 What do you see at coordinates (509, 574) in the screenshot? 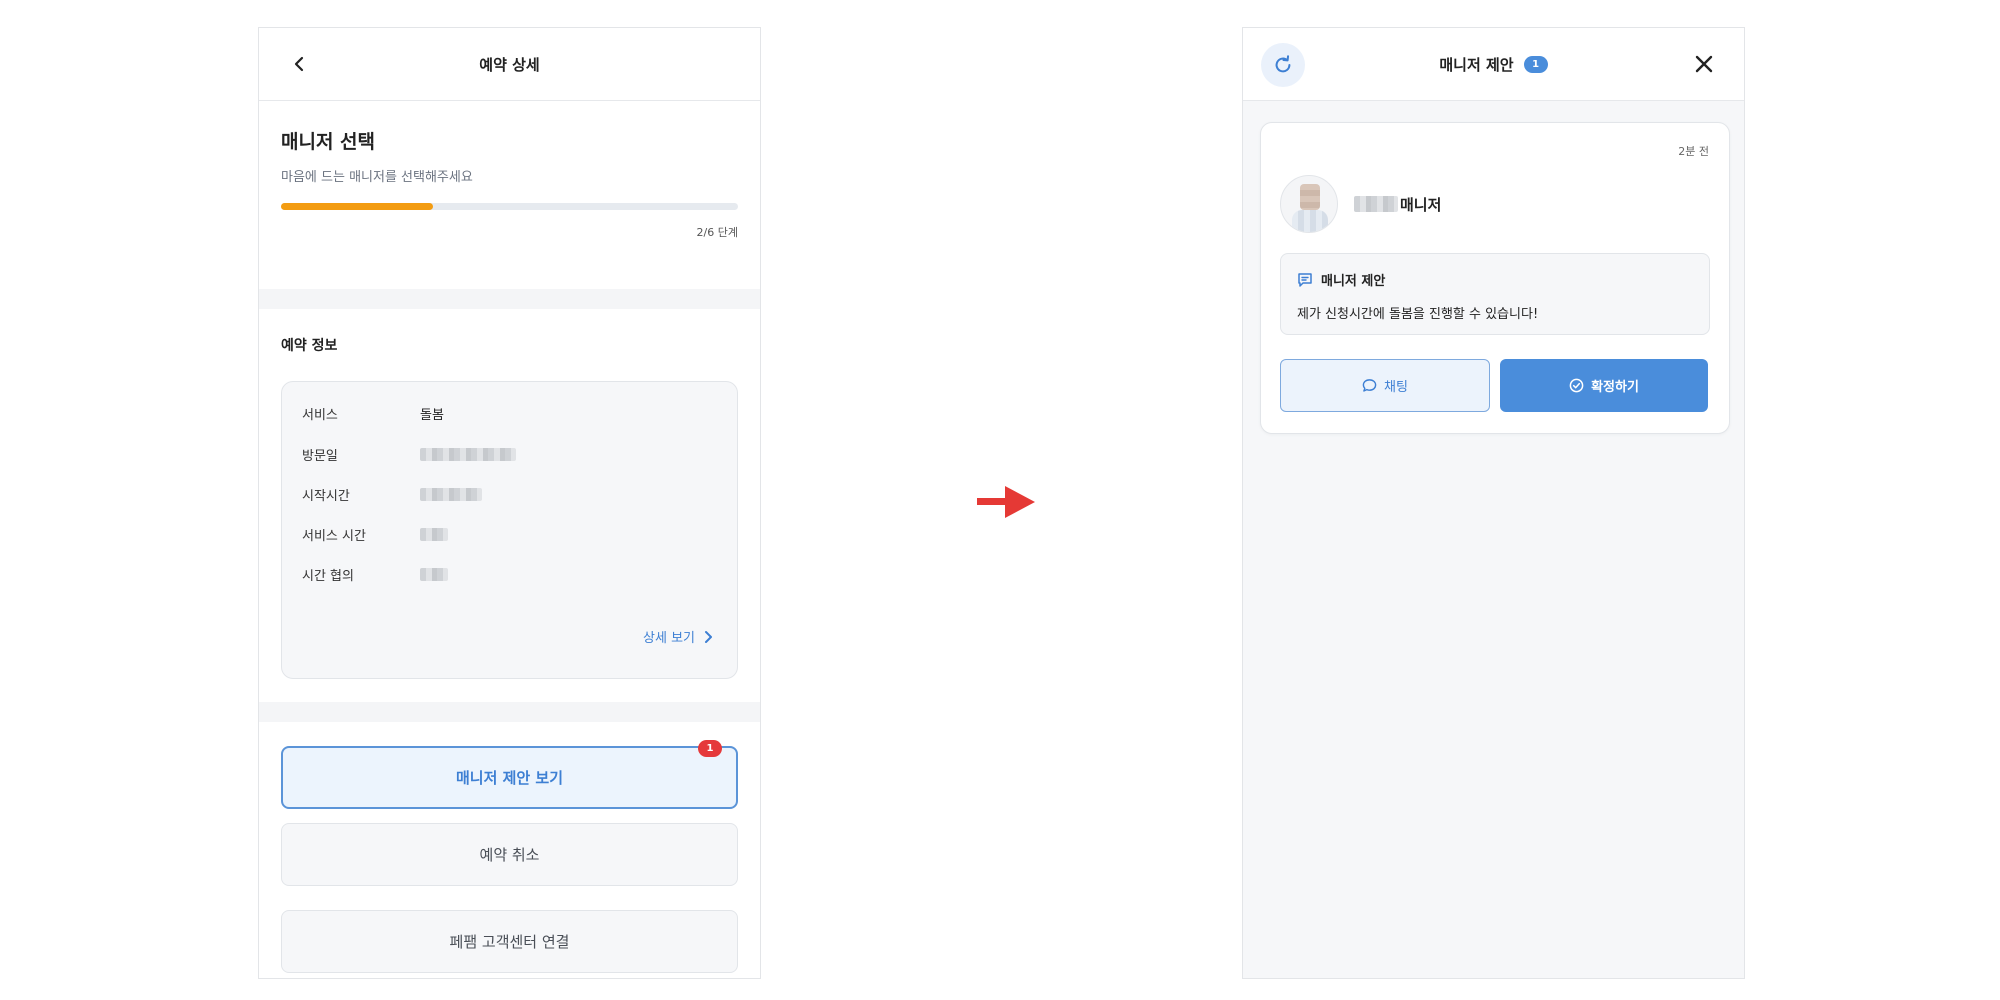
I see `info-row-time-negotiation: 시간 협의` at bounding box center [509, 574].